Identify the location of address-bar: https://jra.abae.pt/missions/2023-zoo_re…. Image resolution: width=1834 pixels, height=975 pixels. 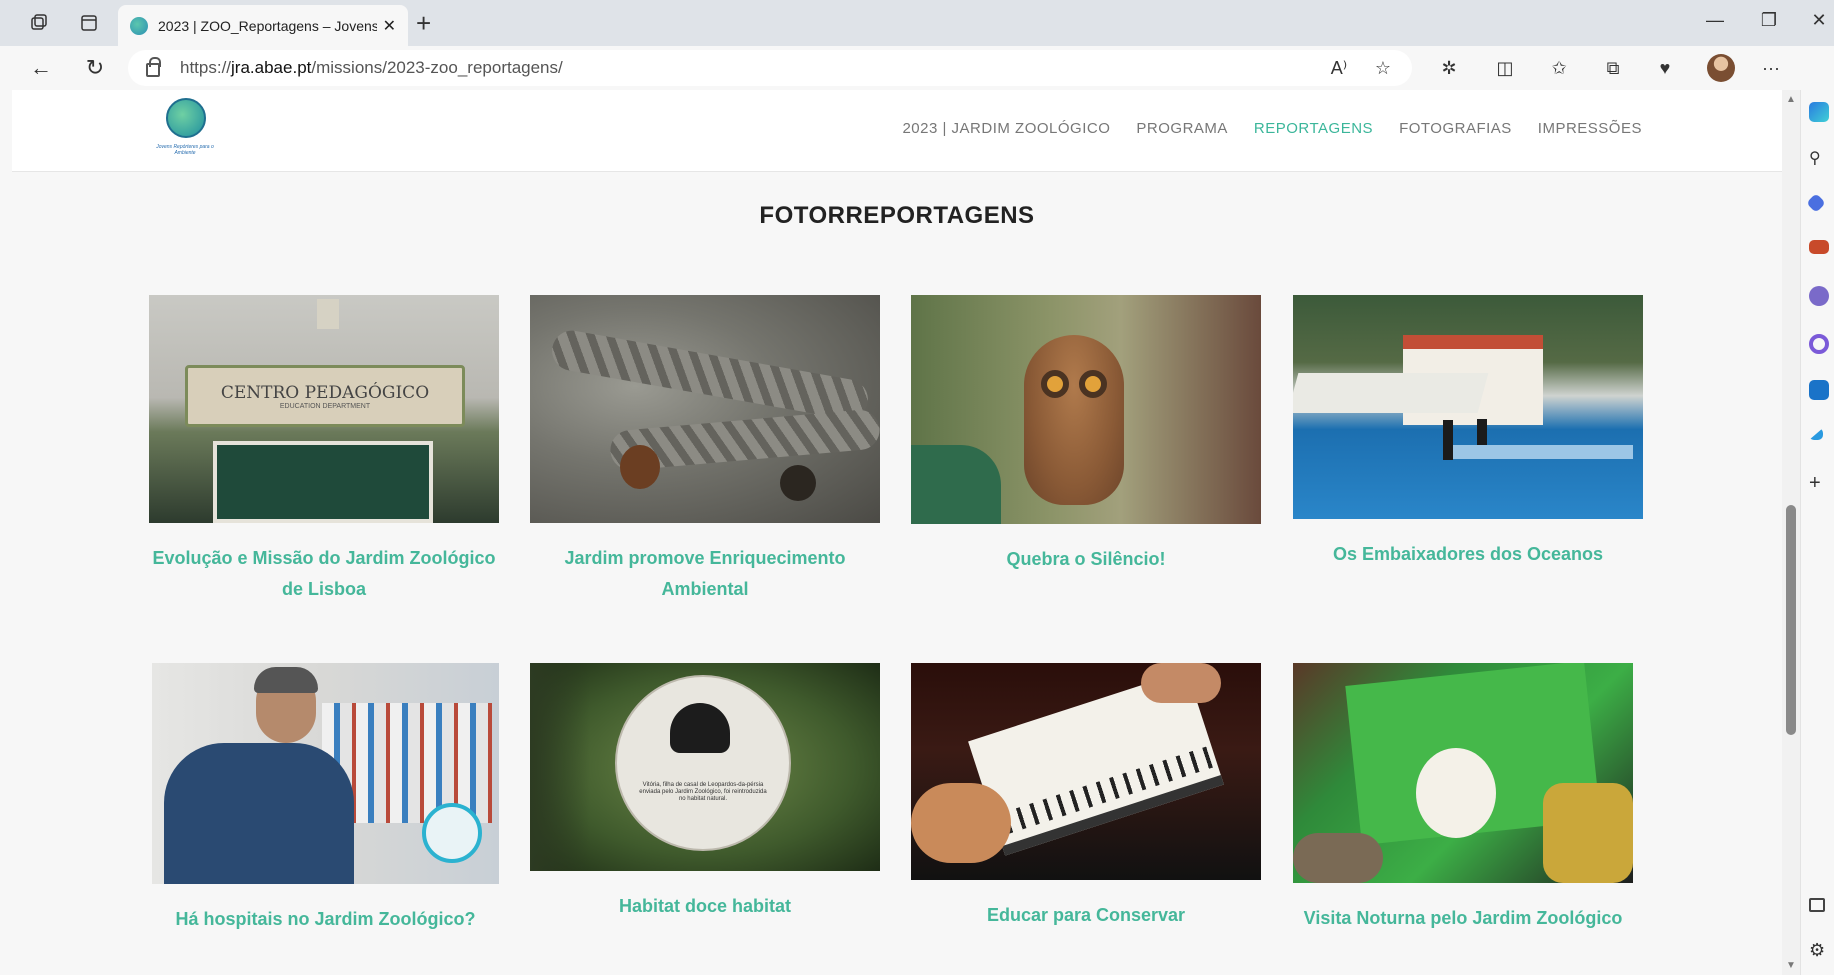
(770, 68).